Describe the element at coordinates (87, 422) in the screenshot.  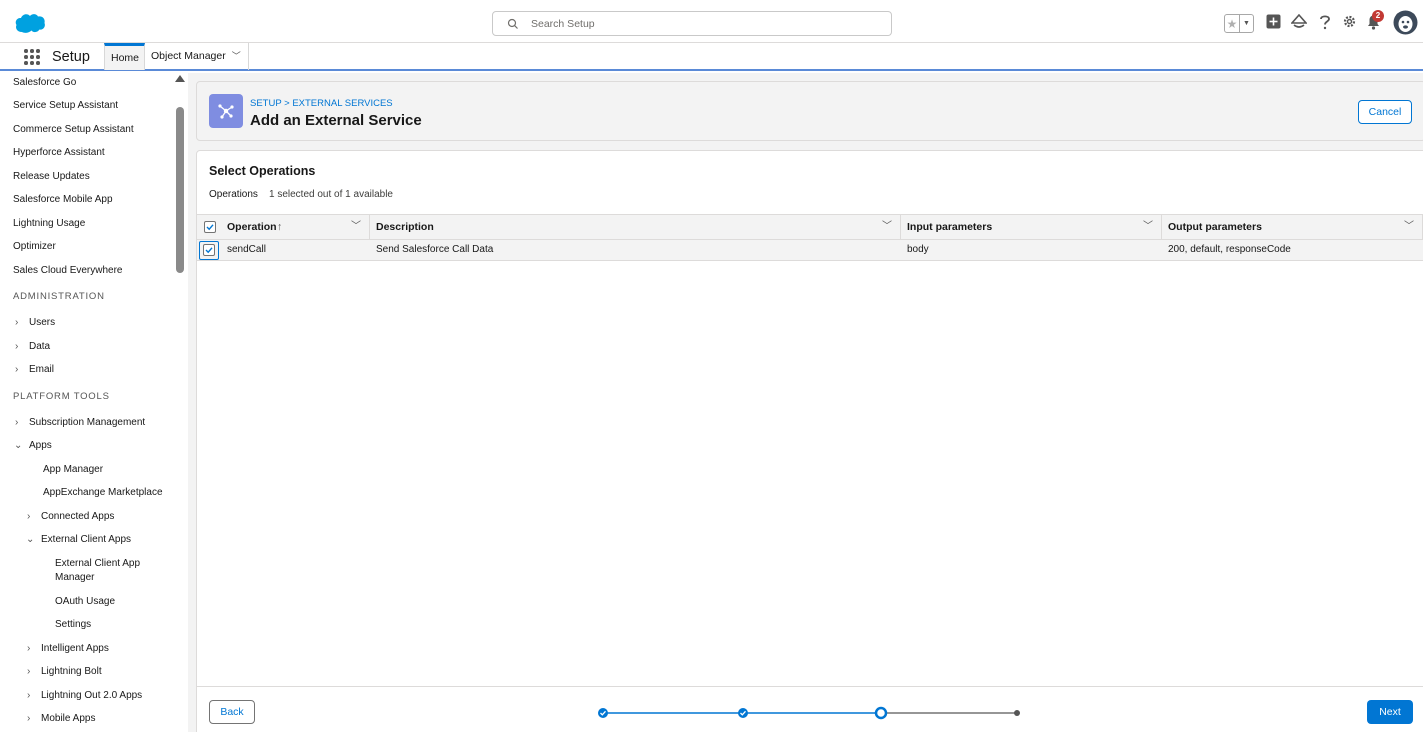
I see `sidebar-item-subscription-management: Subscription Management` at that location.